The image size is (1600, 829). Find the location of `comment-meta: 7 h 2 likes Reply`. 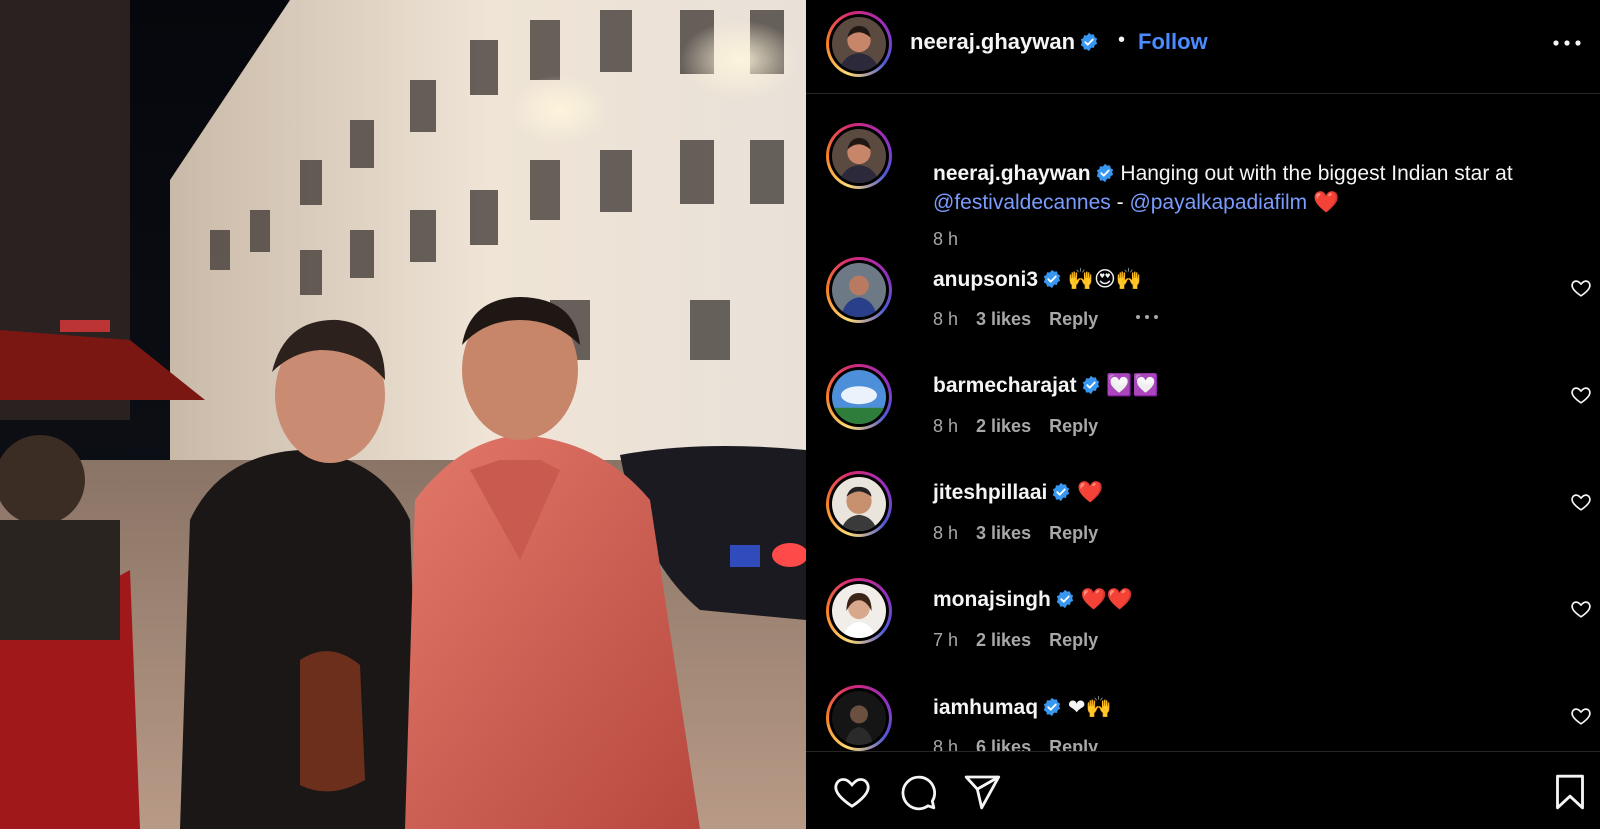

comment-meta: 7 h 2 likes Reply is located at coordinates (1024, 640).